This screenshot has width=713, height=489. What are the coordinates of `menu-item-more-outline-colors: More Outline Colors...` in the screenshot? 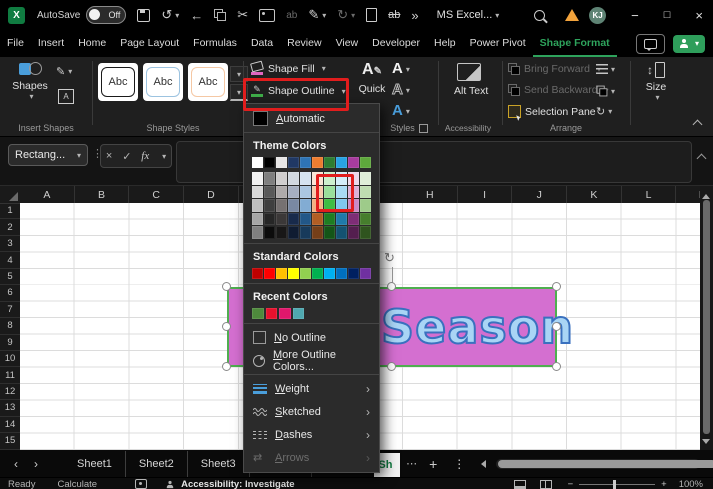 It's located at (311, 361).